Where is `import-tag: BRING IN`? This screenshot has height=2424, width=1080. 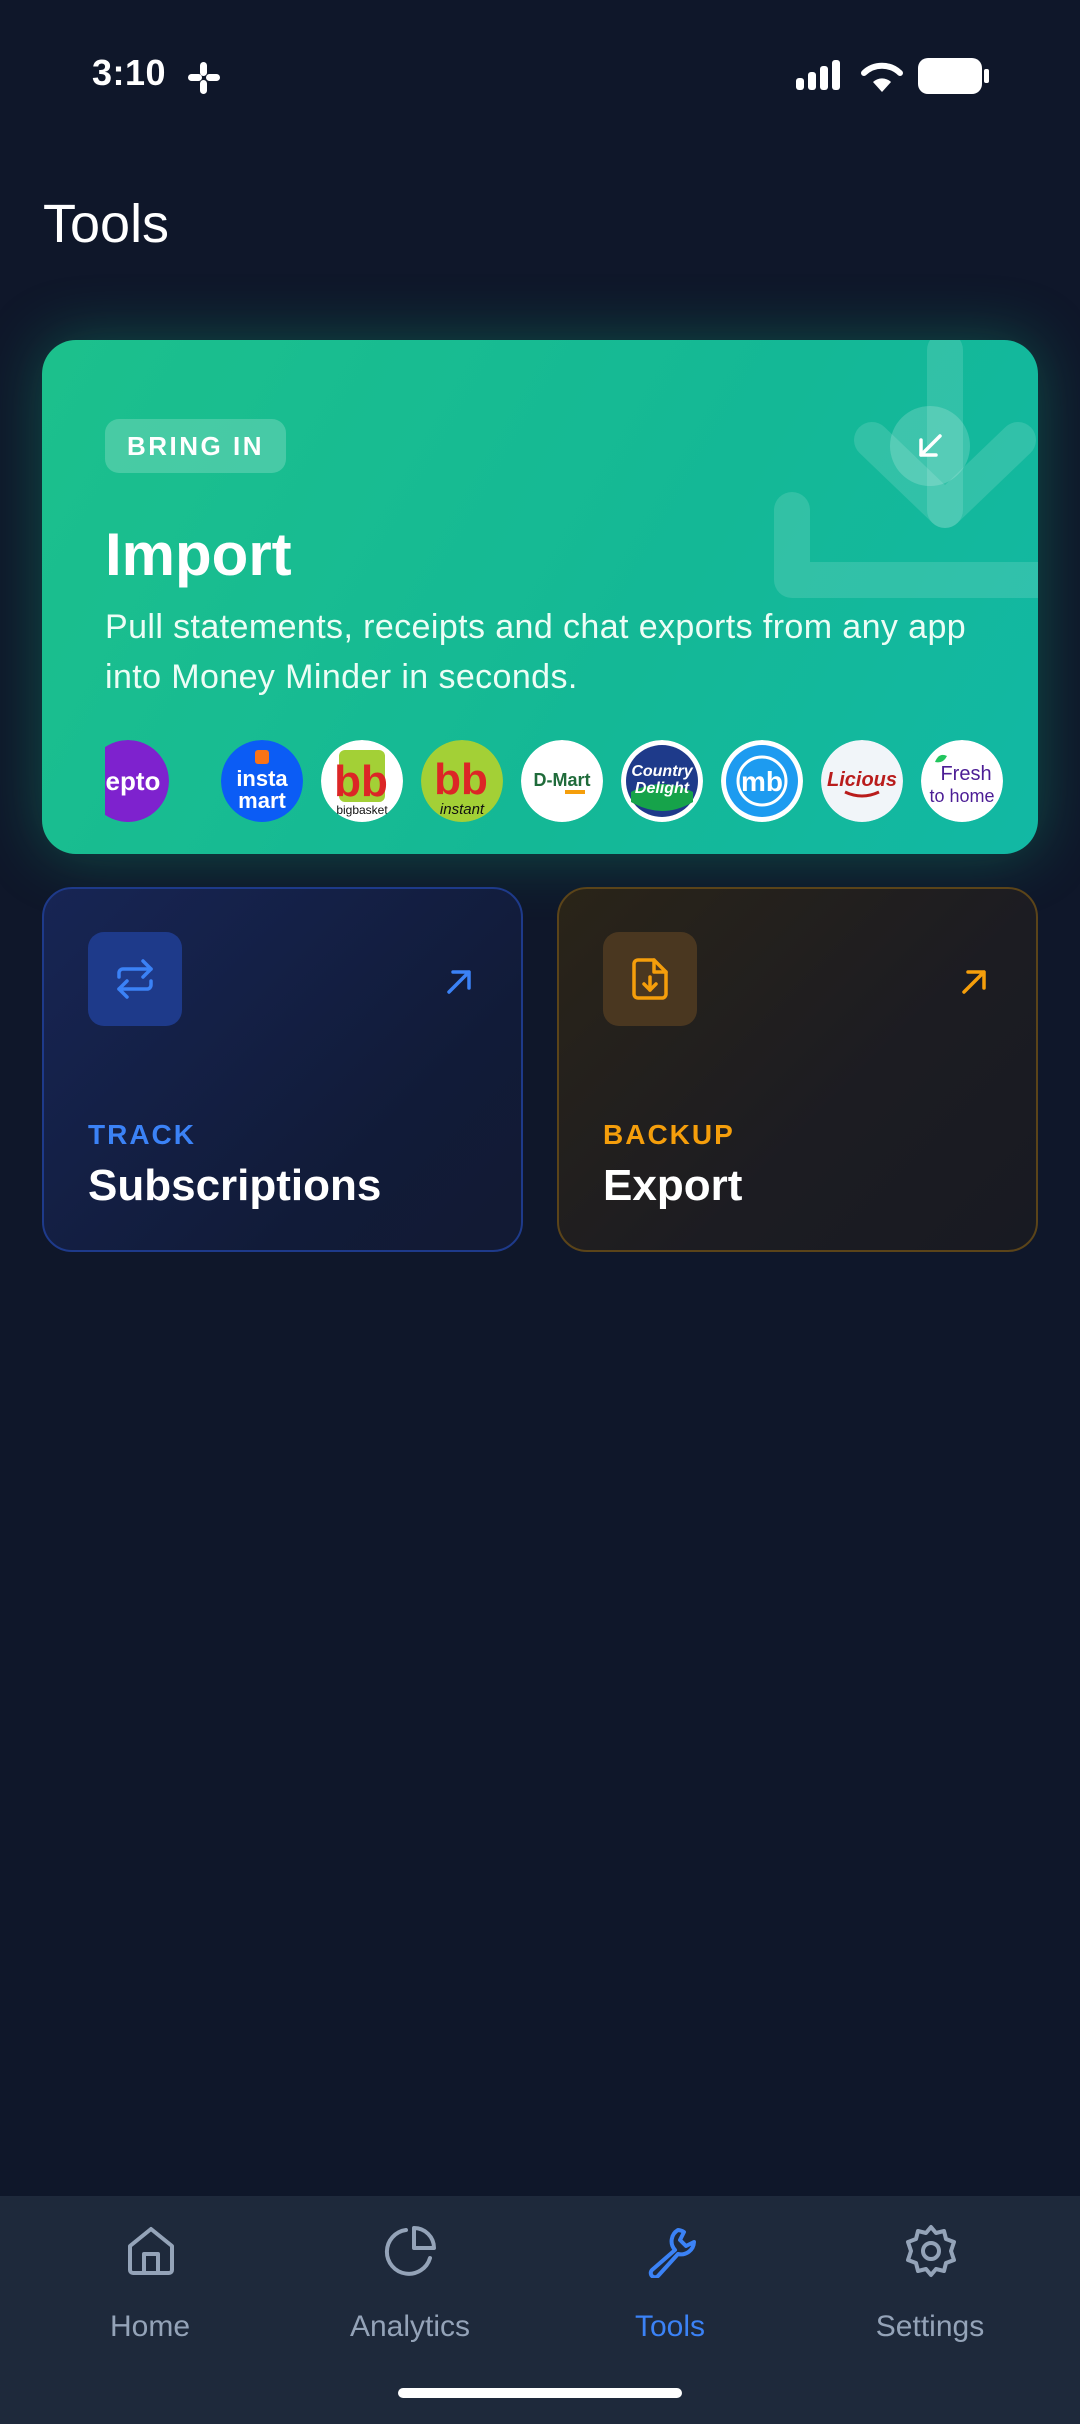
import-tag: BRING IN is located at coordinates (195, 446).